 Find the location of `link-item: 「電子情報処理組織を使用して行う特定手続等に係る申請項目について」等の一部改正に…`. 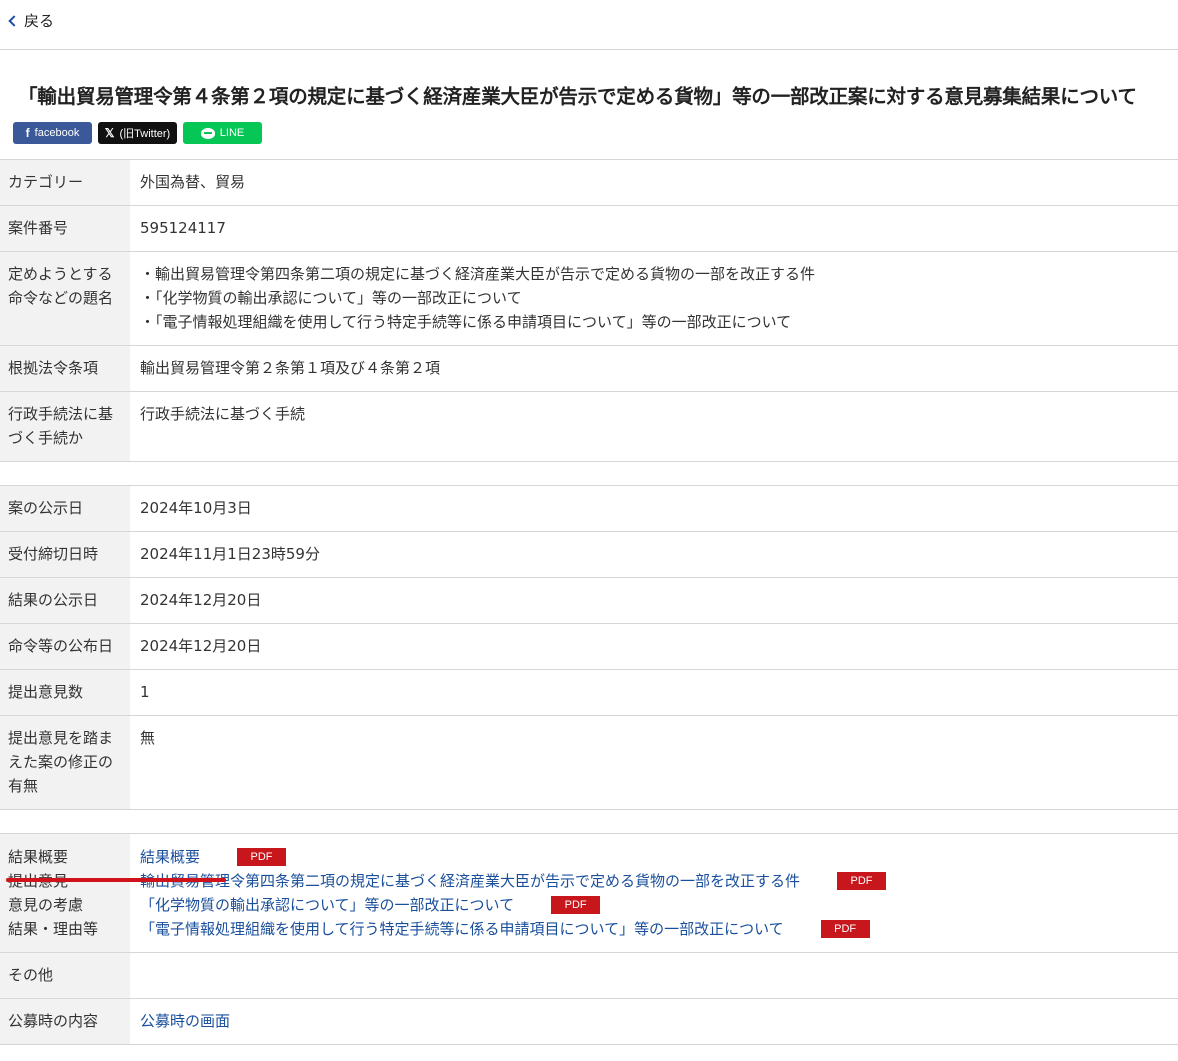

link-item: 「電子情報処理組織を使用して行う特定手続等に係る申請項目について」等の一部改正に… is located at coordinates (654, 929).